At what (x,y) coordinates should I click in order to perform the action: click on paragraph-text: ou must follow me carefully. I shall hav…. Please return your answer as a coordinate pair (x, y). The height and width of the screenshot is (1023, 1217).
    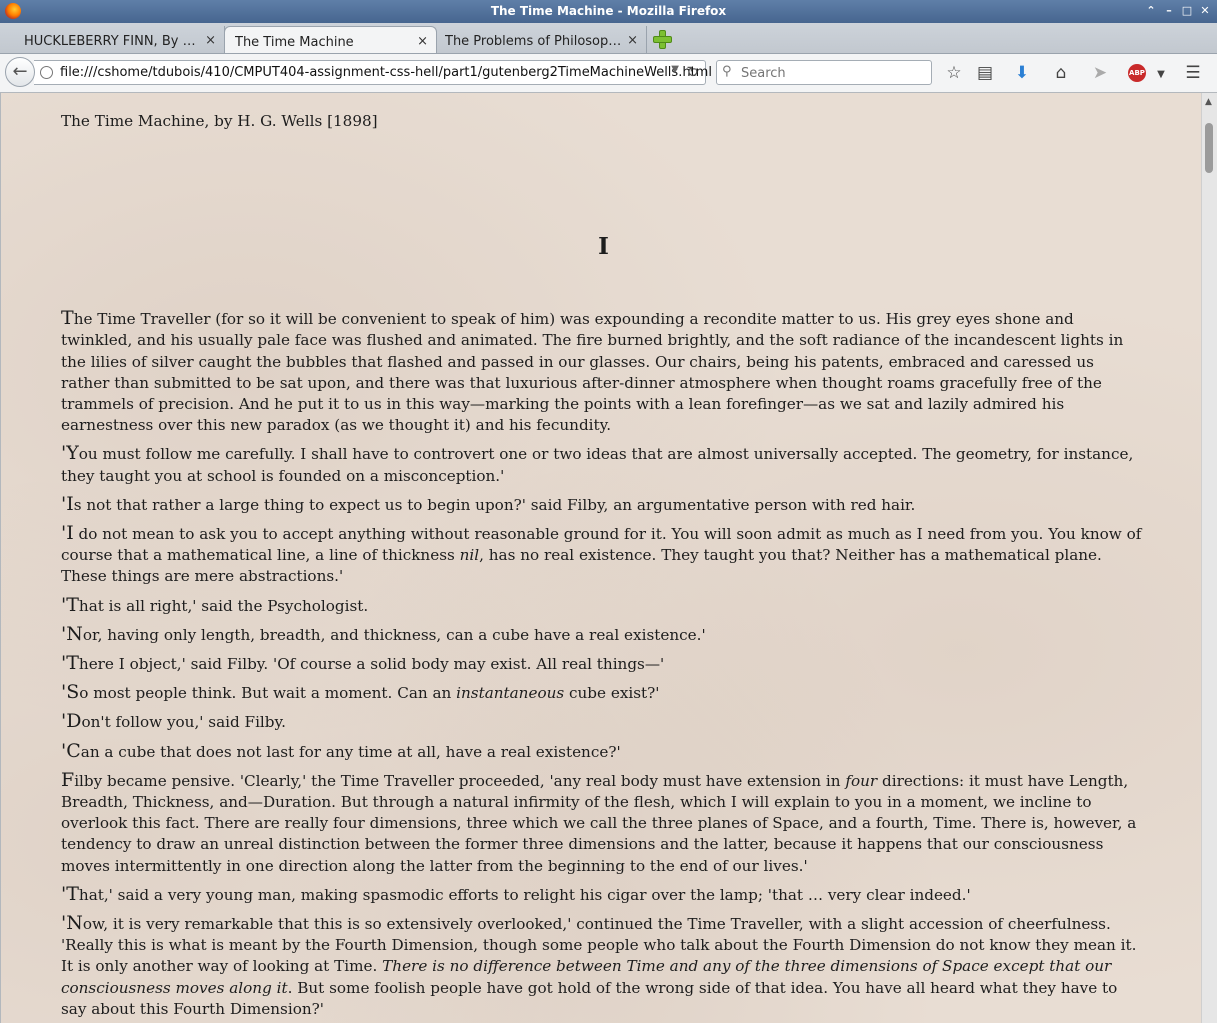
    Looking at the image, I should click on (597, 465).